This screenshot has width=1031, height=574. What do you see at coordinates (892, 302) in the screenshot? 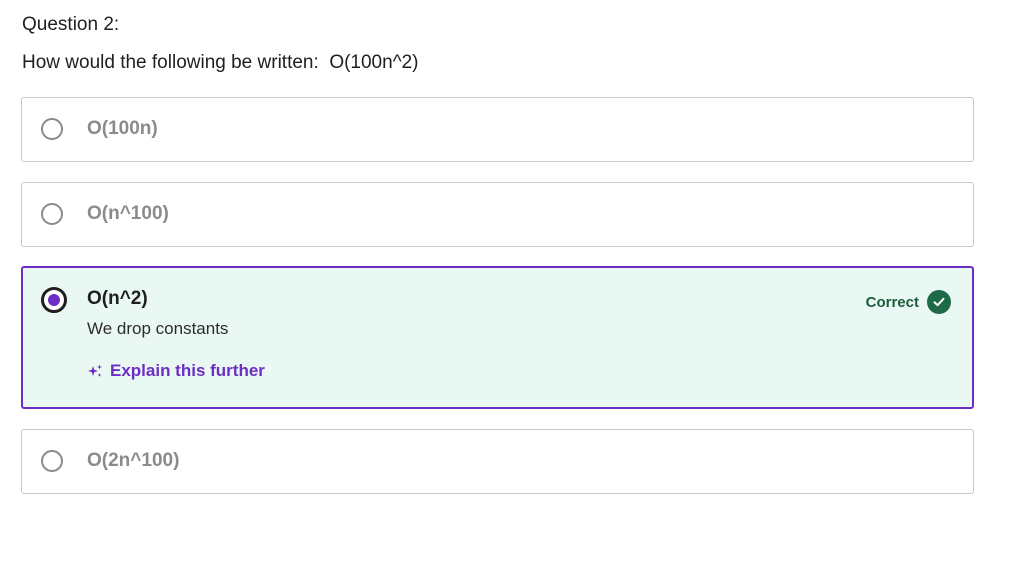
I see `correct-status-label: Correct` at bounding box center [892, 302].